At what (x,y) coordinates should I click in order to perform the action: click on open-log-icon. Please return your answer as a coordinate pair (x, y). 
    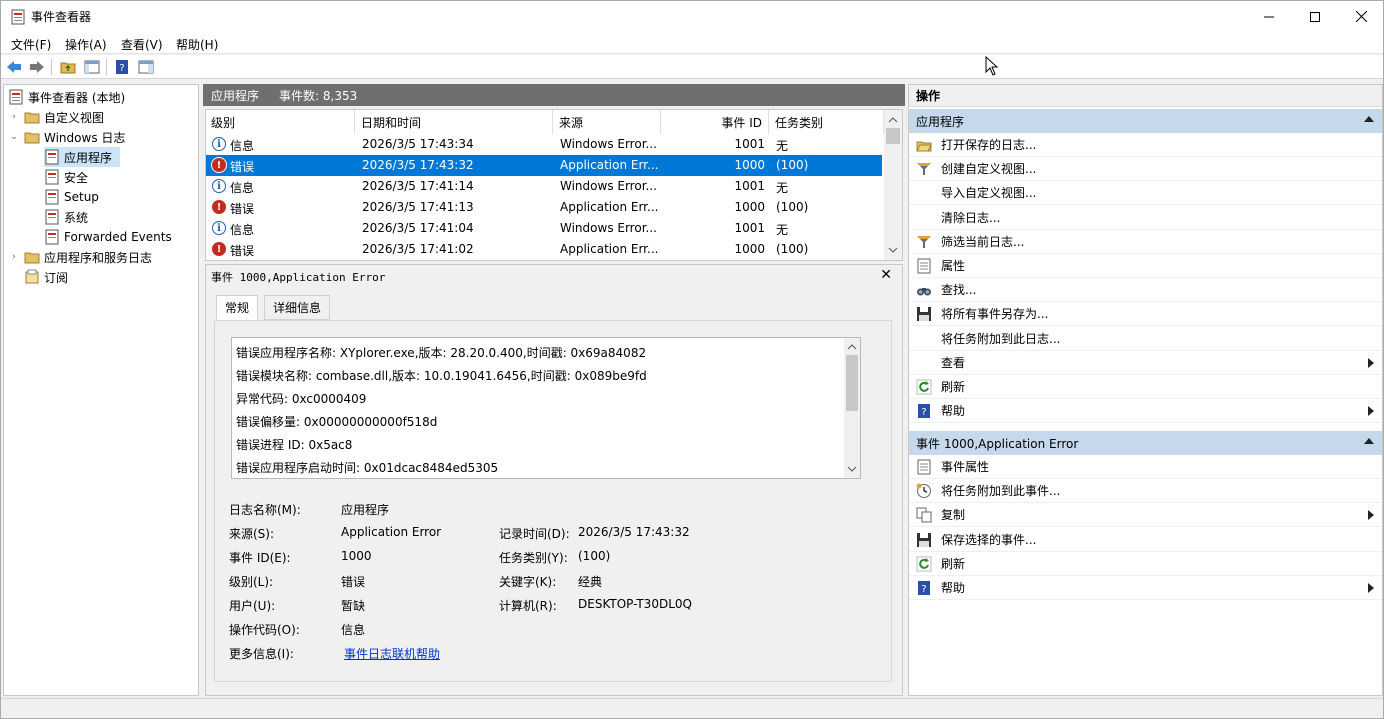
    Looking at the image, I should click on (924, 146).